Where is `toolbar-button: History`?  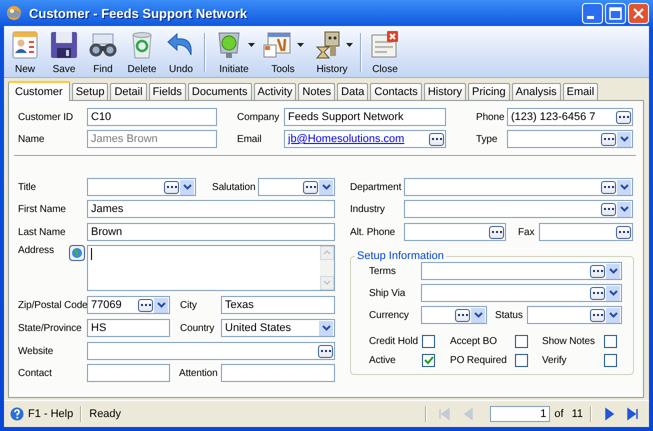
toolbar-button: History is located at coordinates (332, 52).